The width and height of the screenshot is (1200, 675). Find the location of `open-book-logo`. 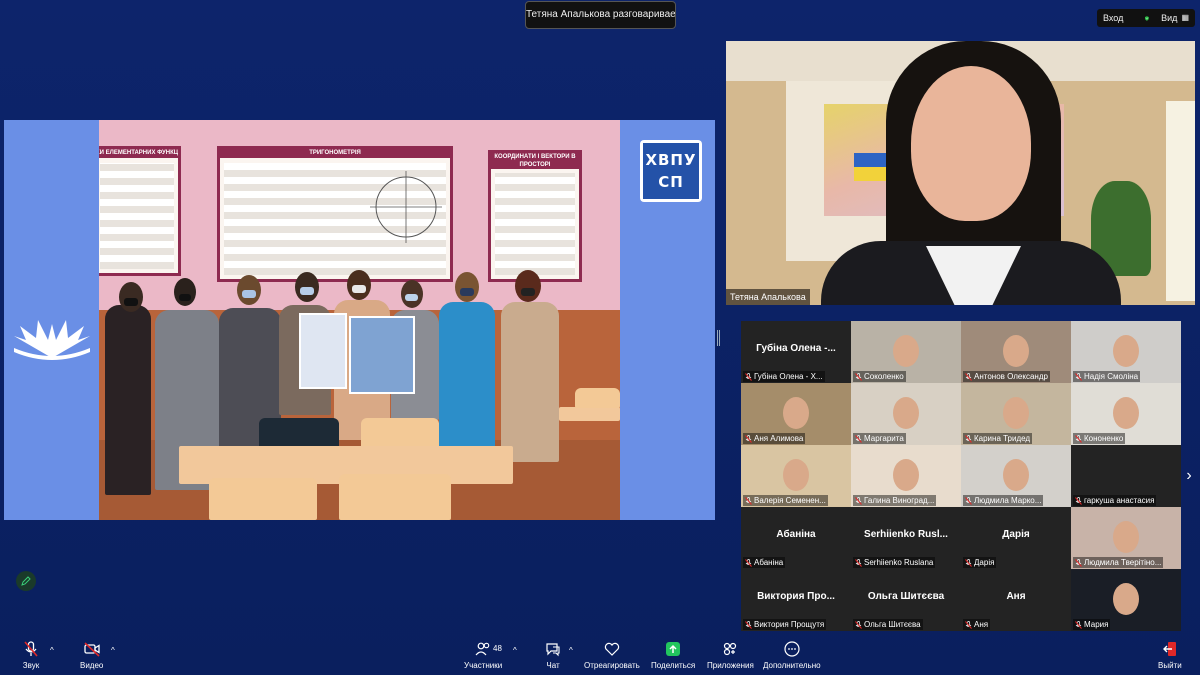

open-book-logo is located at coordinates (52, 340).